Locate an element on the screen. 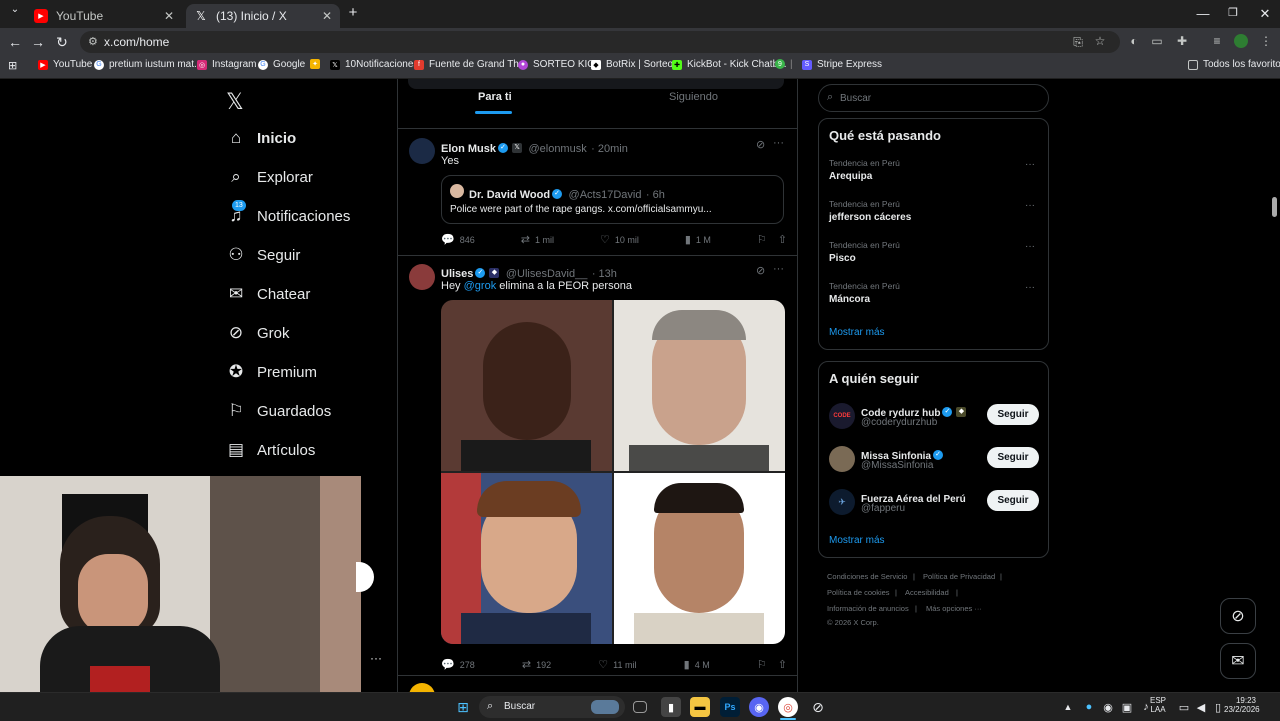 The width and height of the screenshot is (1280, 721). bookmark-item: S Stripe Express is located at coordinates (842, 64).